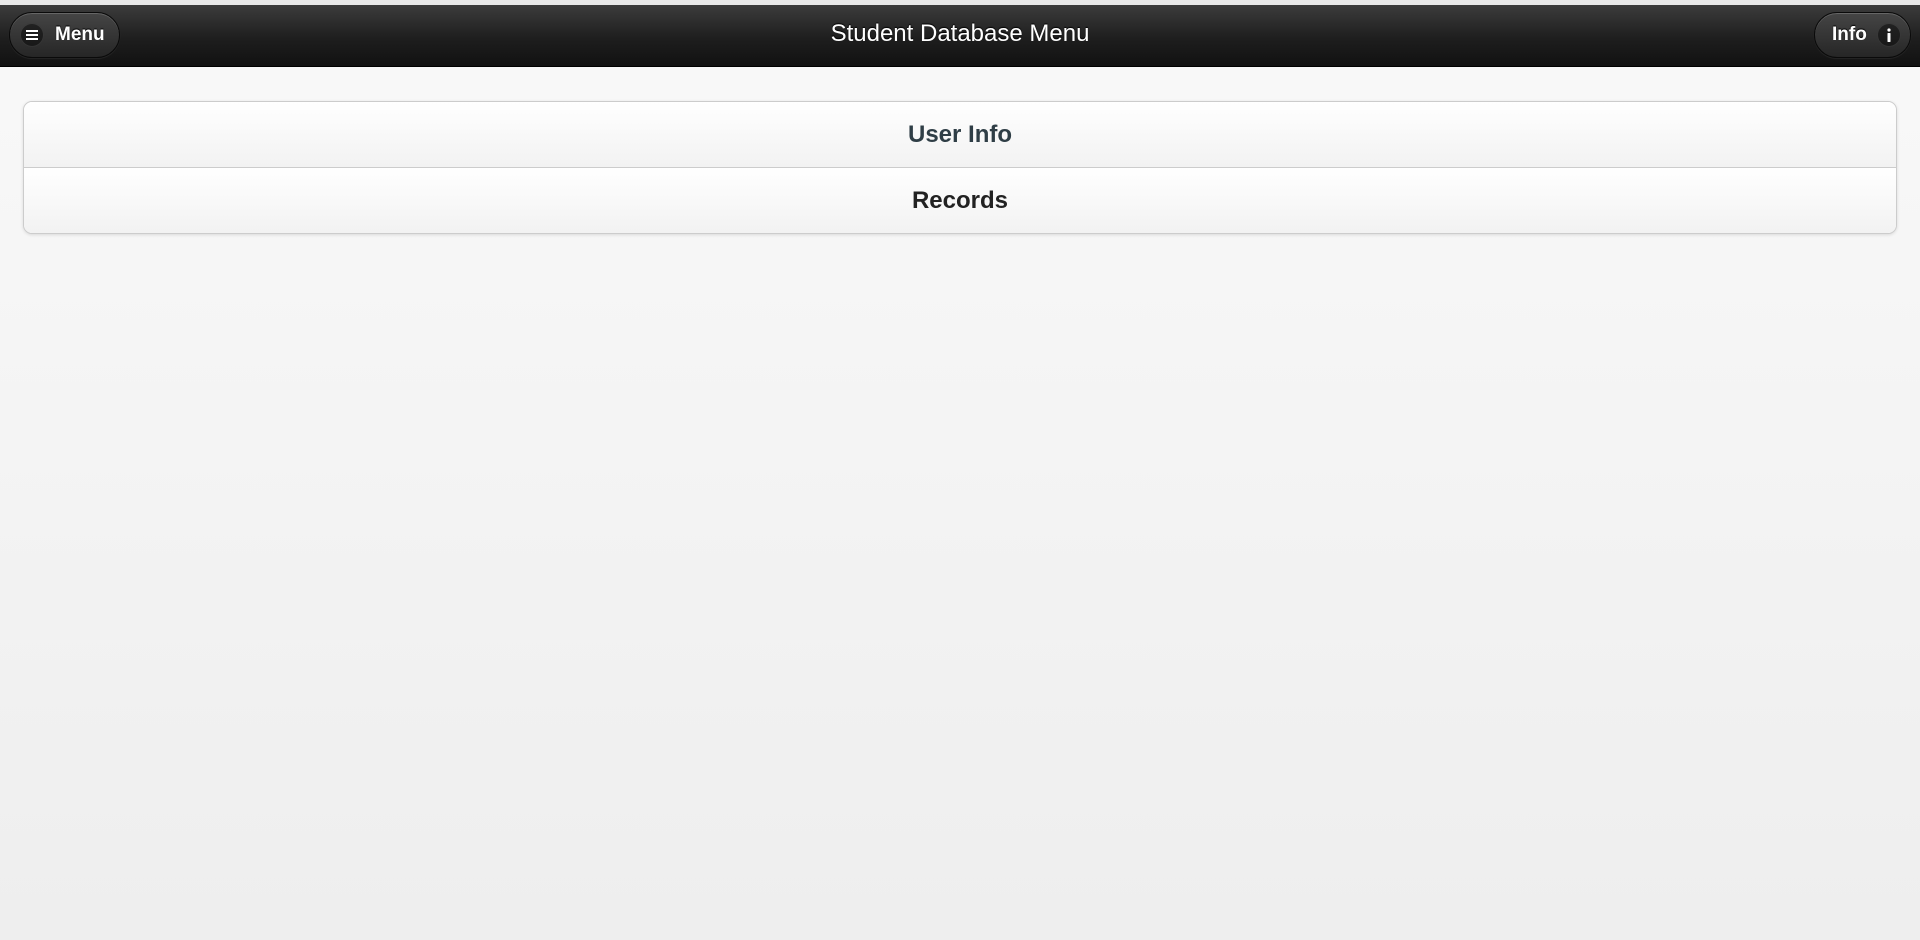 The height and width of the screenshot is (940, 1920). What do you see at coordinates (1849, 34) in the screenshot?
I see `info-button-label: Info` at bounding box center [1849, 34].